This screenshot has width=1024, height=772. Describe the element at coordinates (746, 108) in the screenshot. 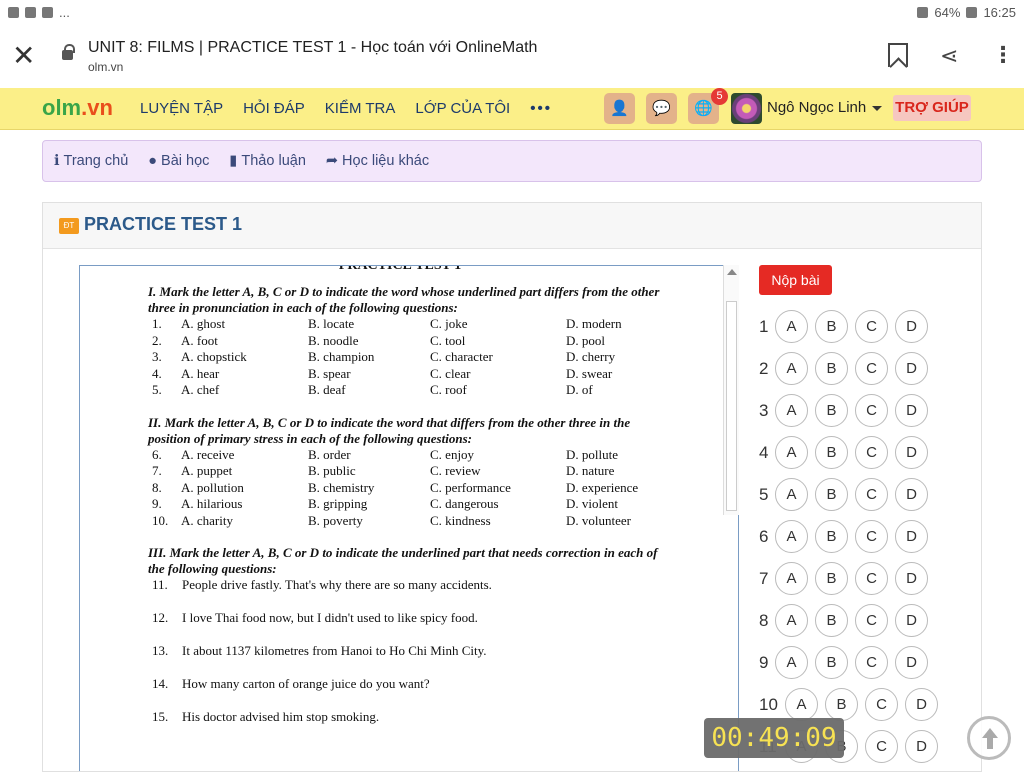

I see `avatar` at that location.